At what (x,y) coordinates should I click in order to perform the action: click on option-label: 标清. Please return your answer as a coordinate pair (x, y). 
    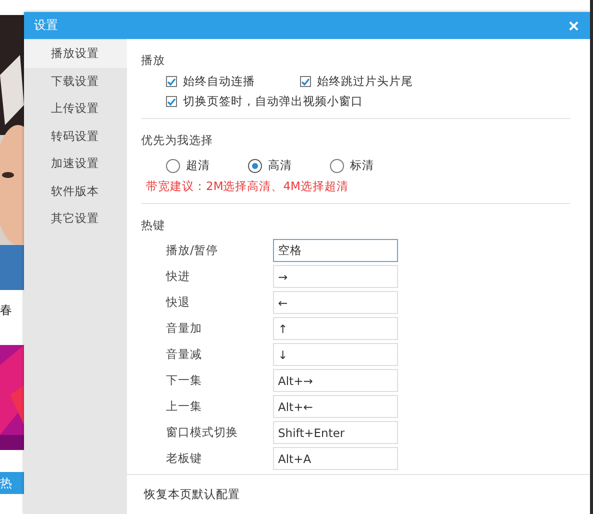
    Looking at the image, I should click on (362, 165).